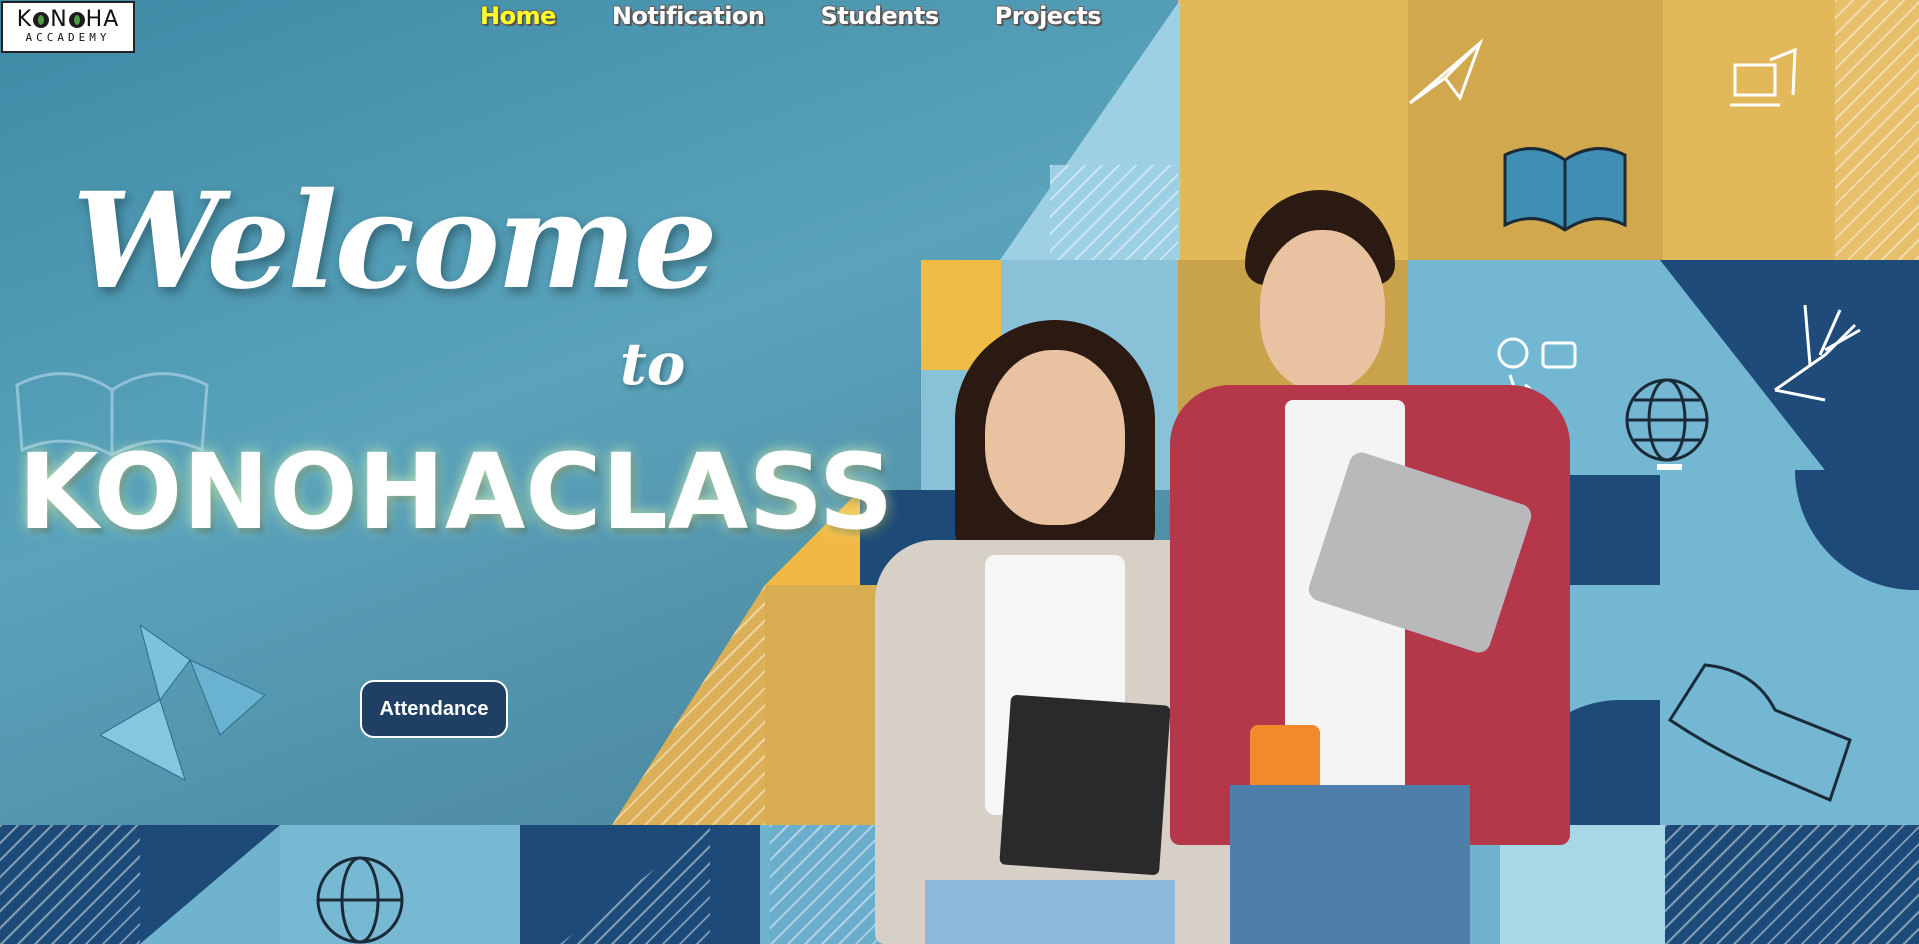  Describe the element at coordinates (434, 709) in the screenshot. I see `attendance-button: Attendance` at that location.